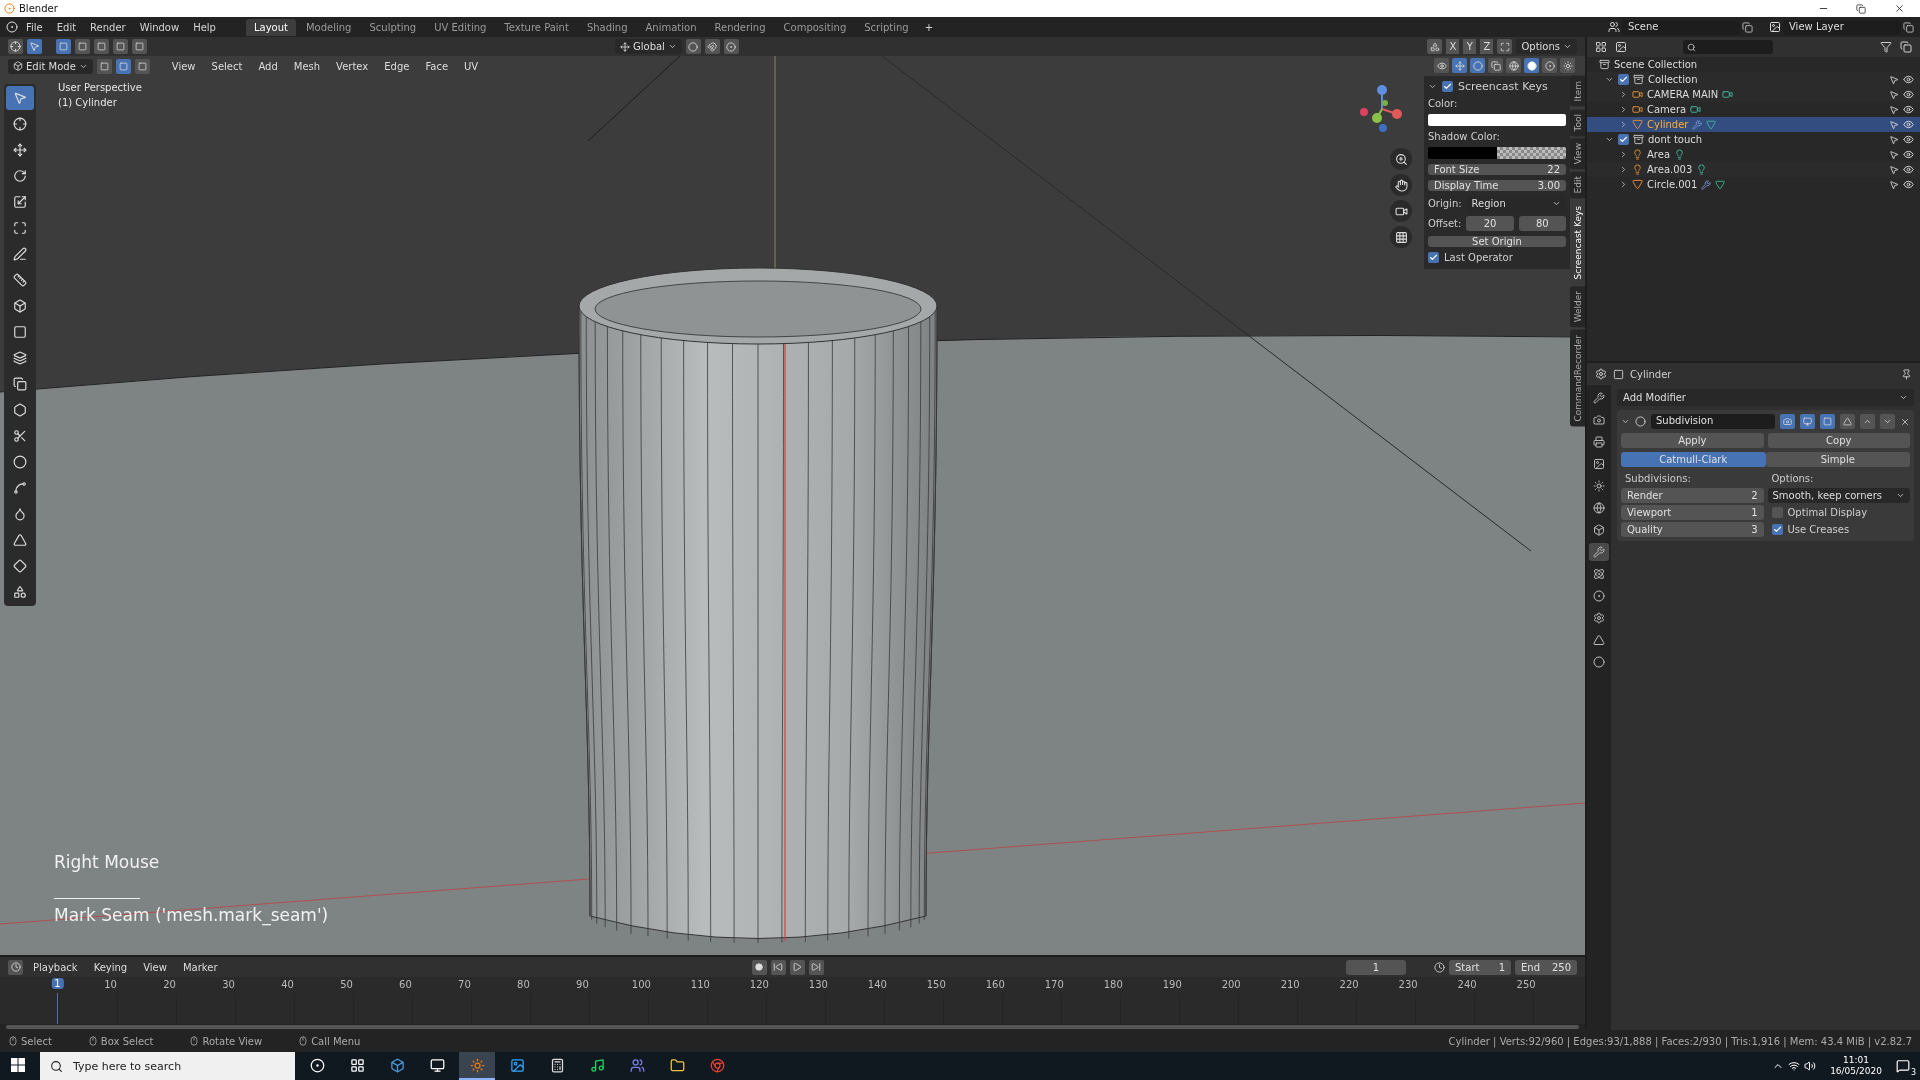 The image size is (1920, 1080). I want to click on taskbar-search-bar: Type here to search, so click(167, 1066).